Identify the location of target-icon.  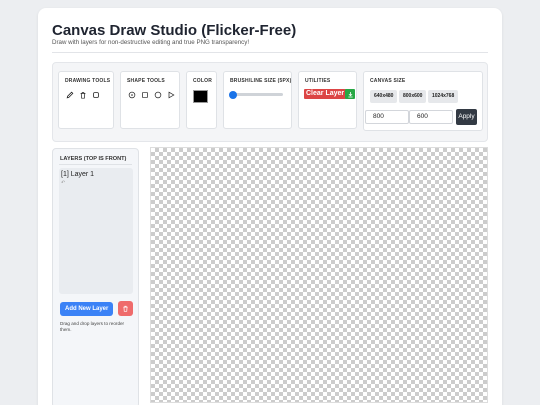
(131, 94).